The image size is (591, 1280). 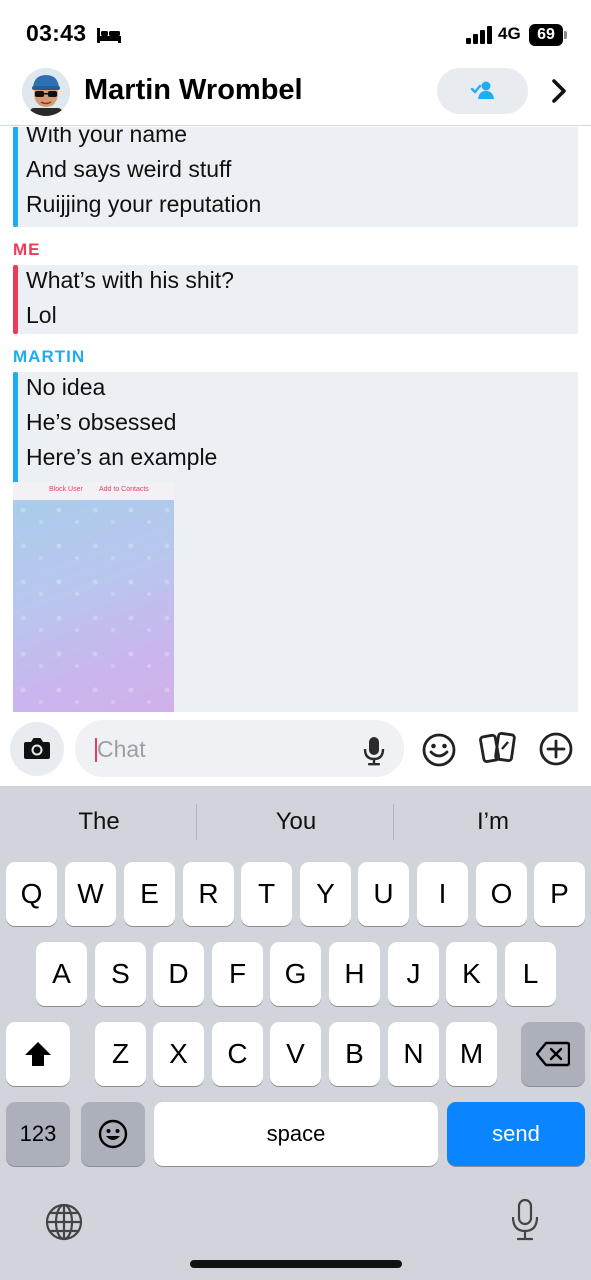 What do you see at coordinates (479, 35) in the screenshot?
I see `cellular-signal-icon` at bounding box center [479, 35].